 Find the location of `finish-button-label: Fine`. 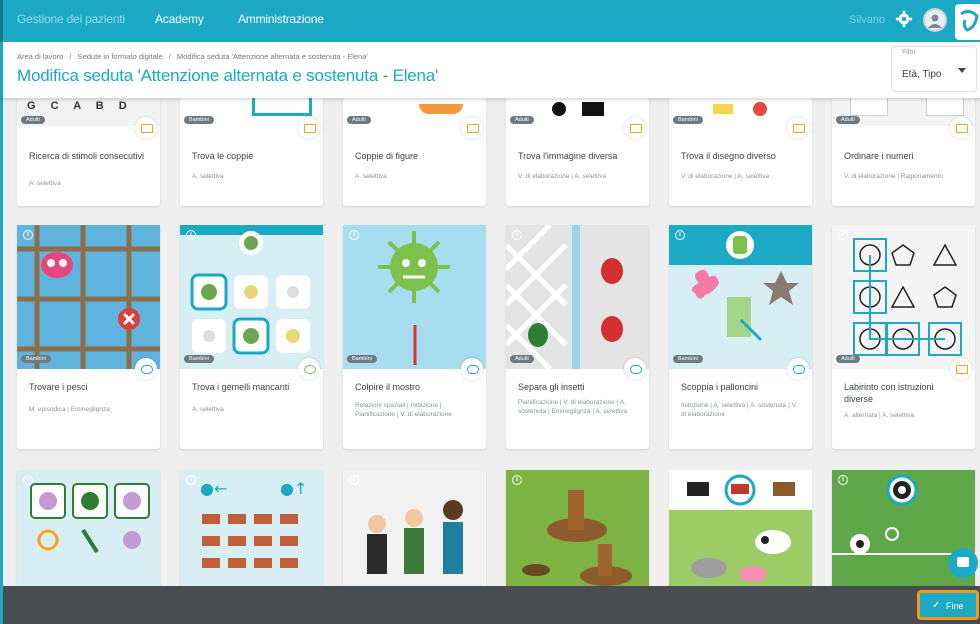

finish-button-label: Fine is located at coordinates (955, 606).